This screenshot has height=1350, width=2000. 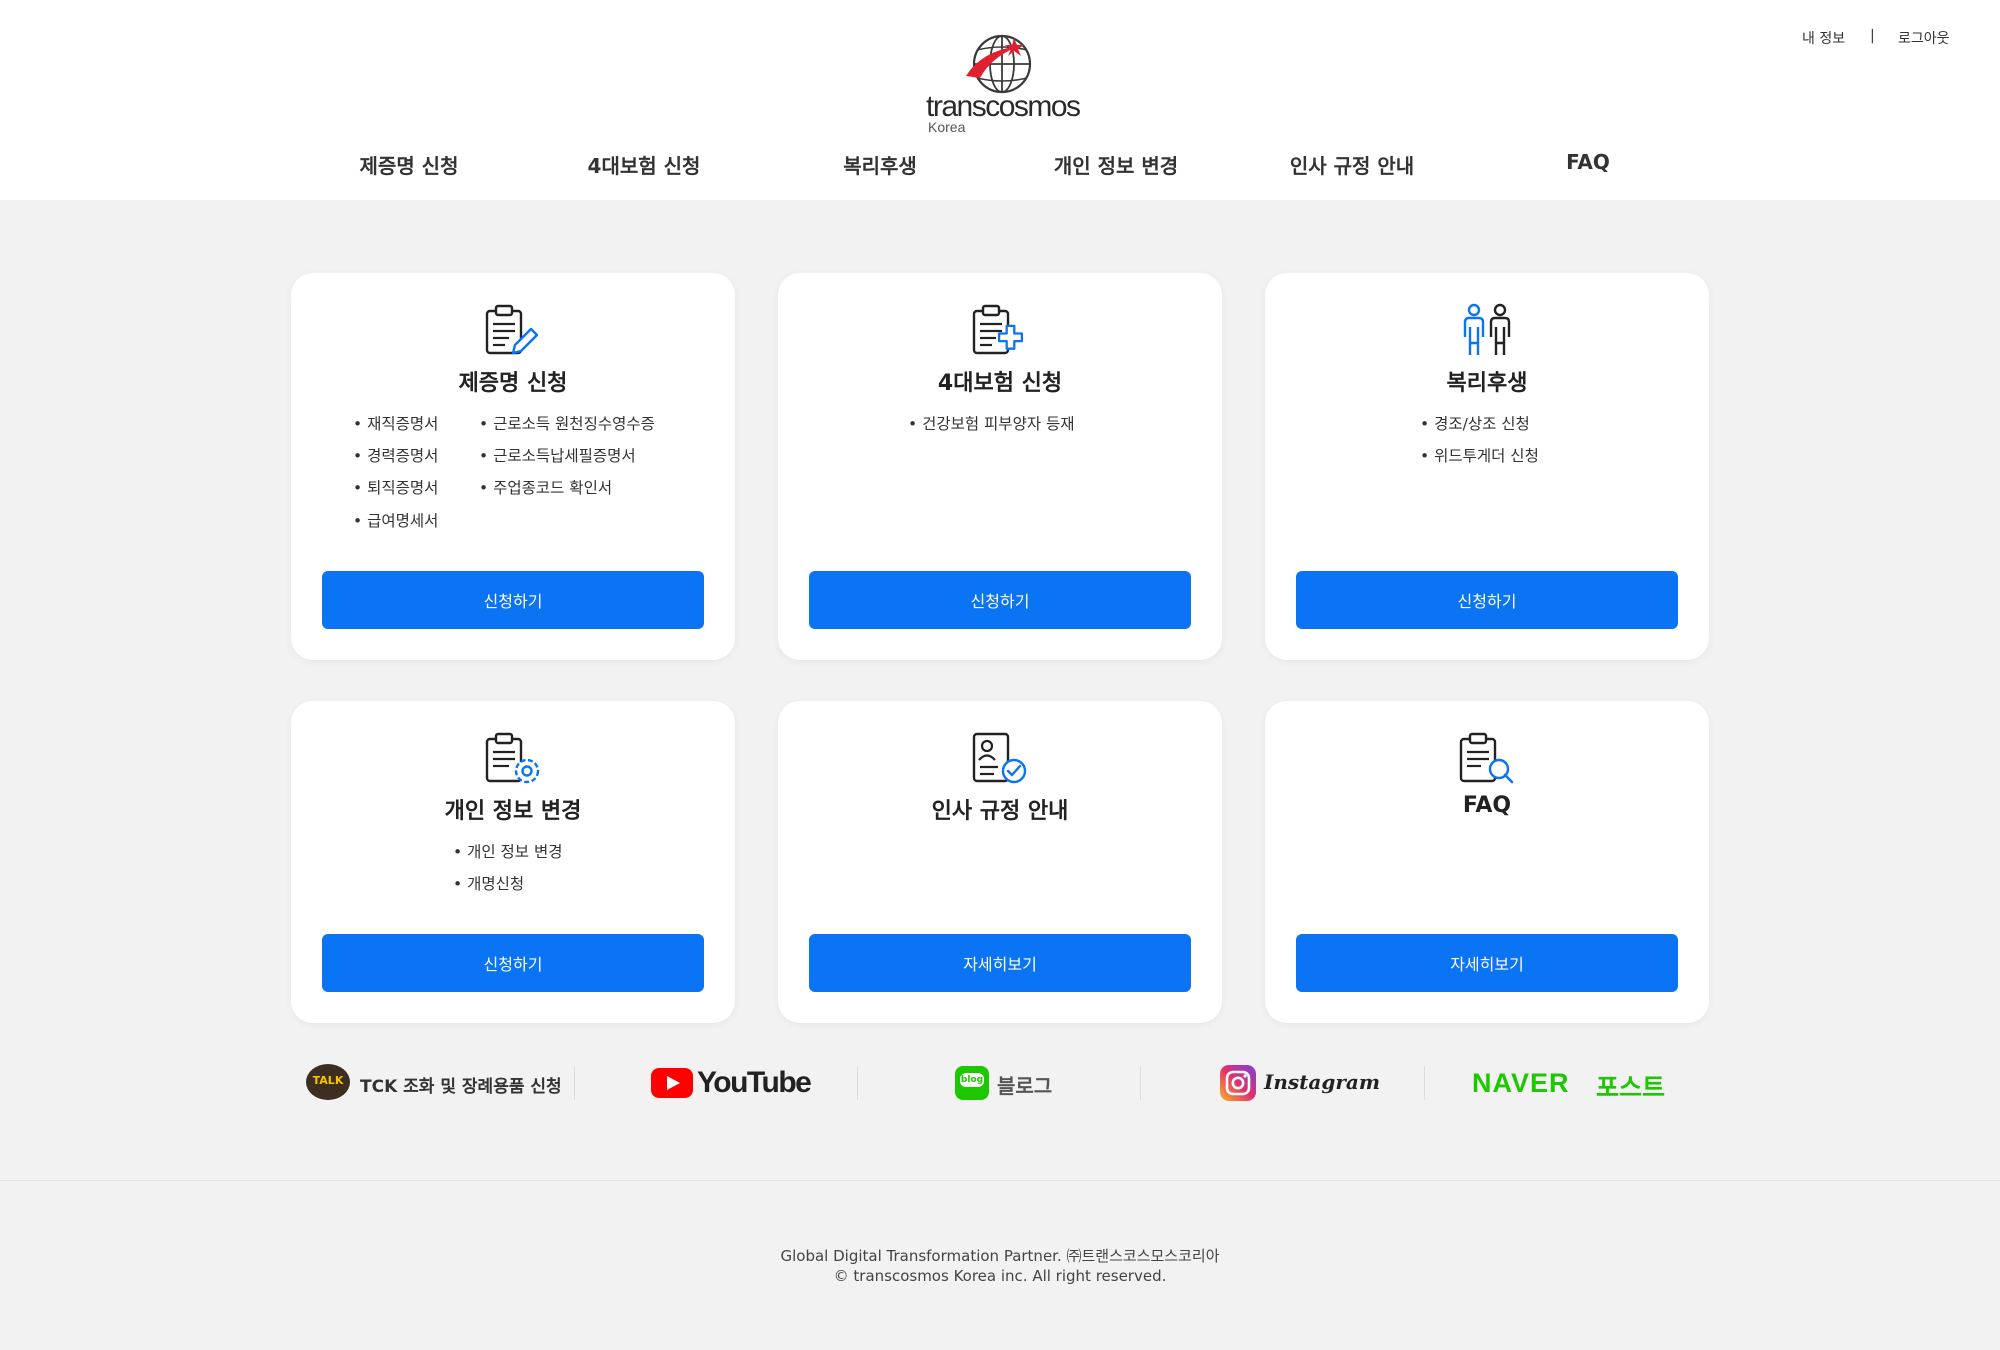 What do you see at coordinates (513, 600) in the screenshot?
I see `apply-certificate-button: 신청하기` at bounding box center [513, 600].